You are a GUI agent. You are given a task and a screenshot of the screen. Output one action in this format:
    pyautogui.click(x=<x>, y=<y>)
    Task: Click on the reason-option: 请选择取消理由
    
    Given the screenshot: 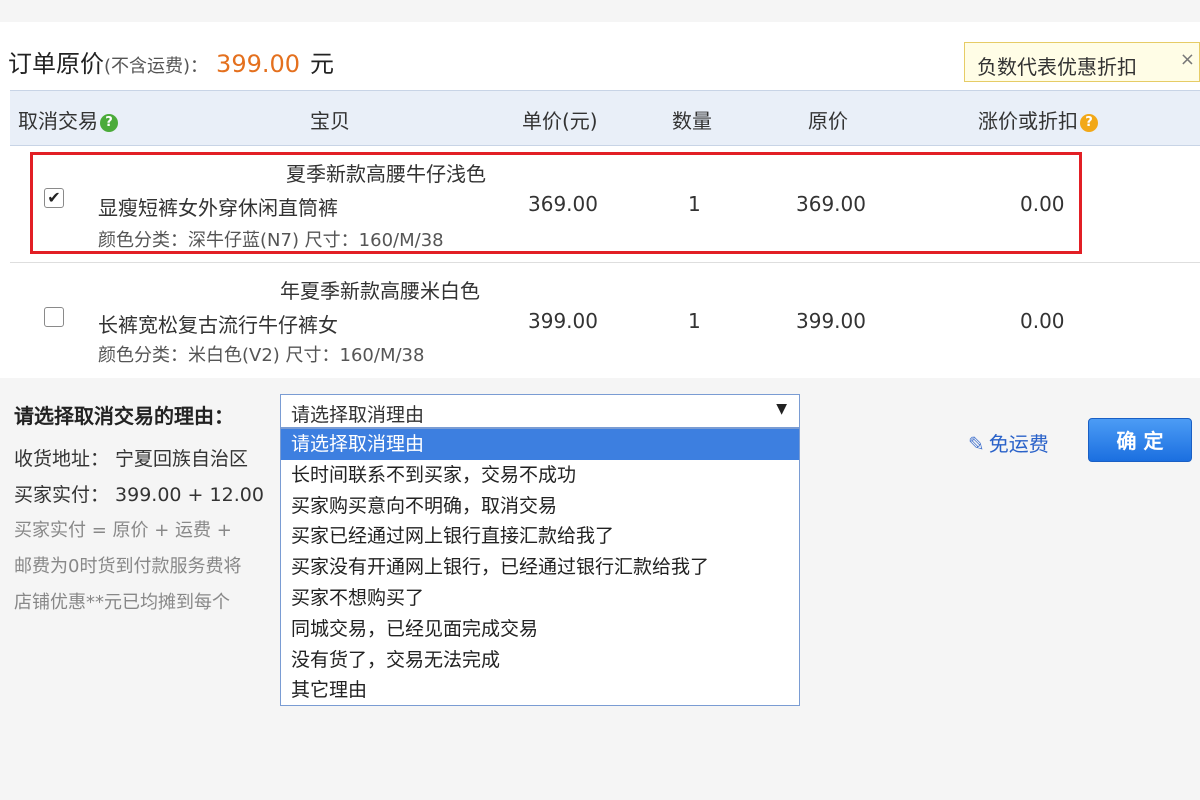 What is the action you would take?
    pyautogui.click(x=540, y=444)
    